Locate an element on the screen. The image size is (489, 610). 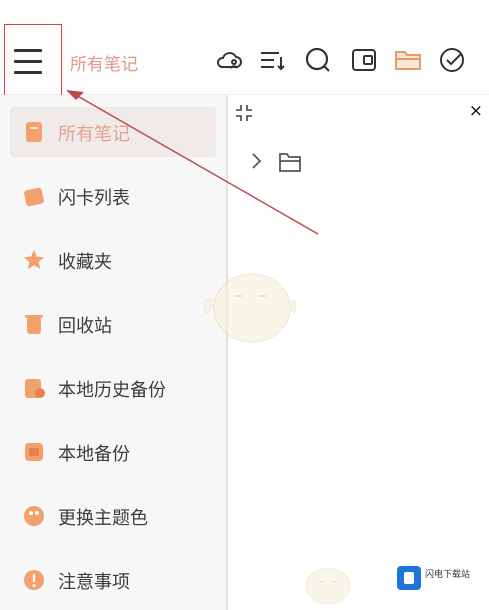
sidebar-item-local-history-backup: 本地历史备份 is located at coordinates (113, 388).